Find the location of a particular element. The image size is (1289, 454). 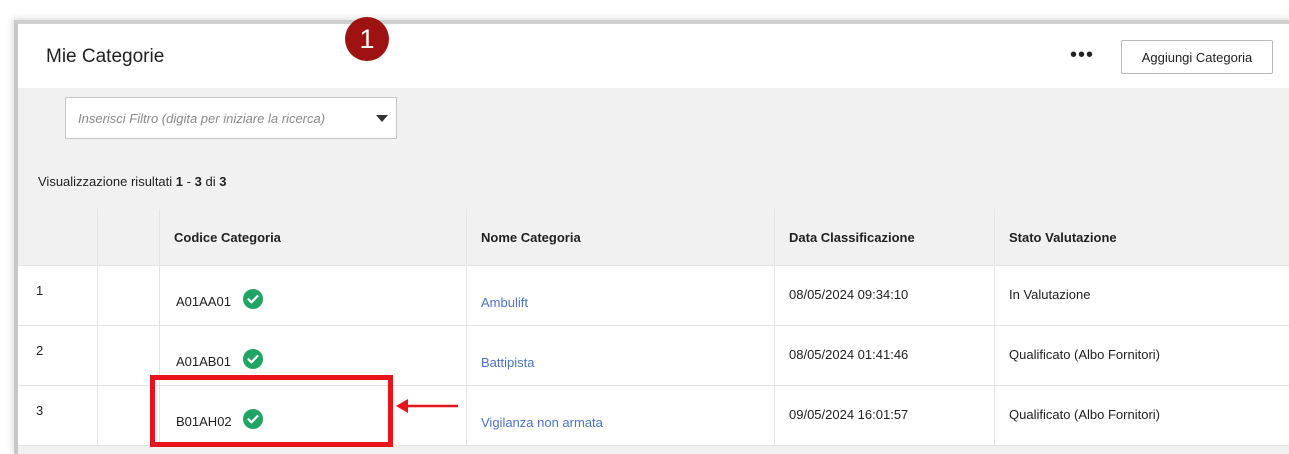

results-summary: Visualizzazione risultati 1 - 3 di 3 is located at coordinates (132, 181).